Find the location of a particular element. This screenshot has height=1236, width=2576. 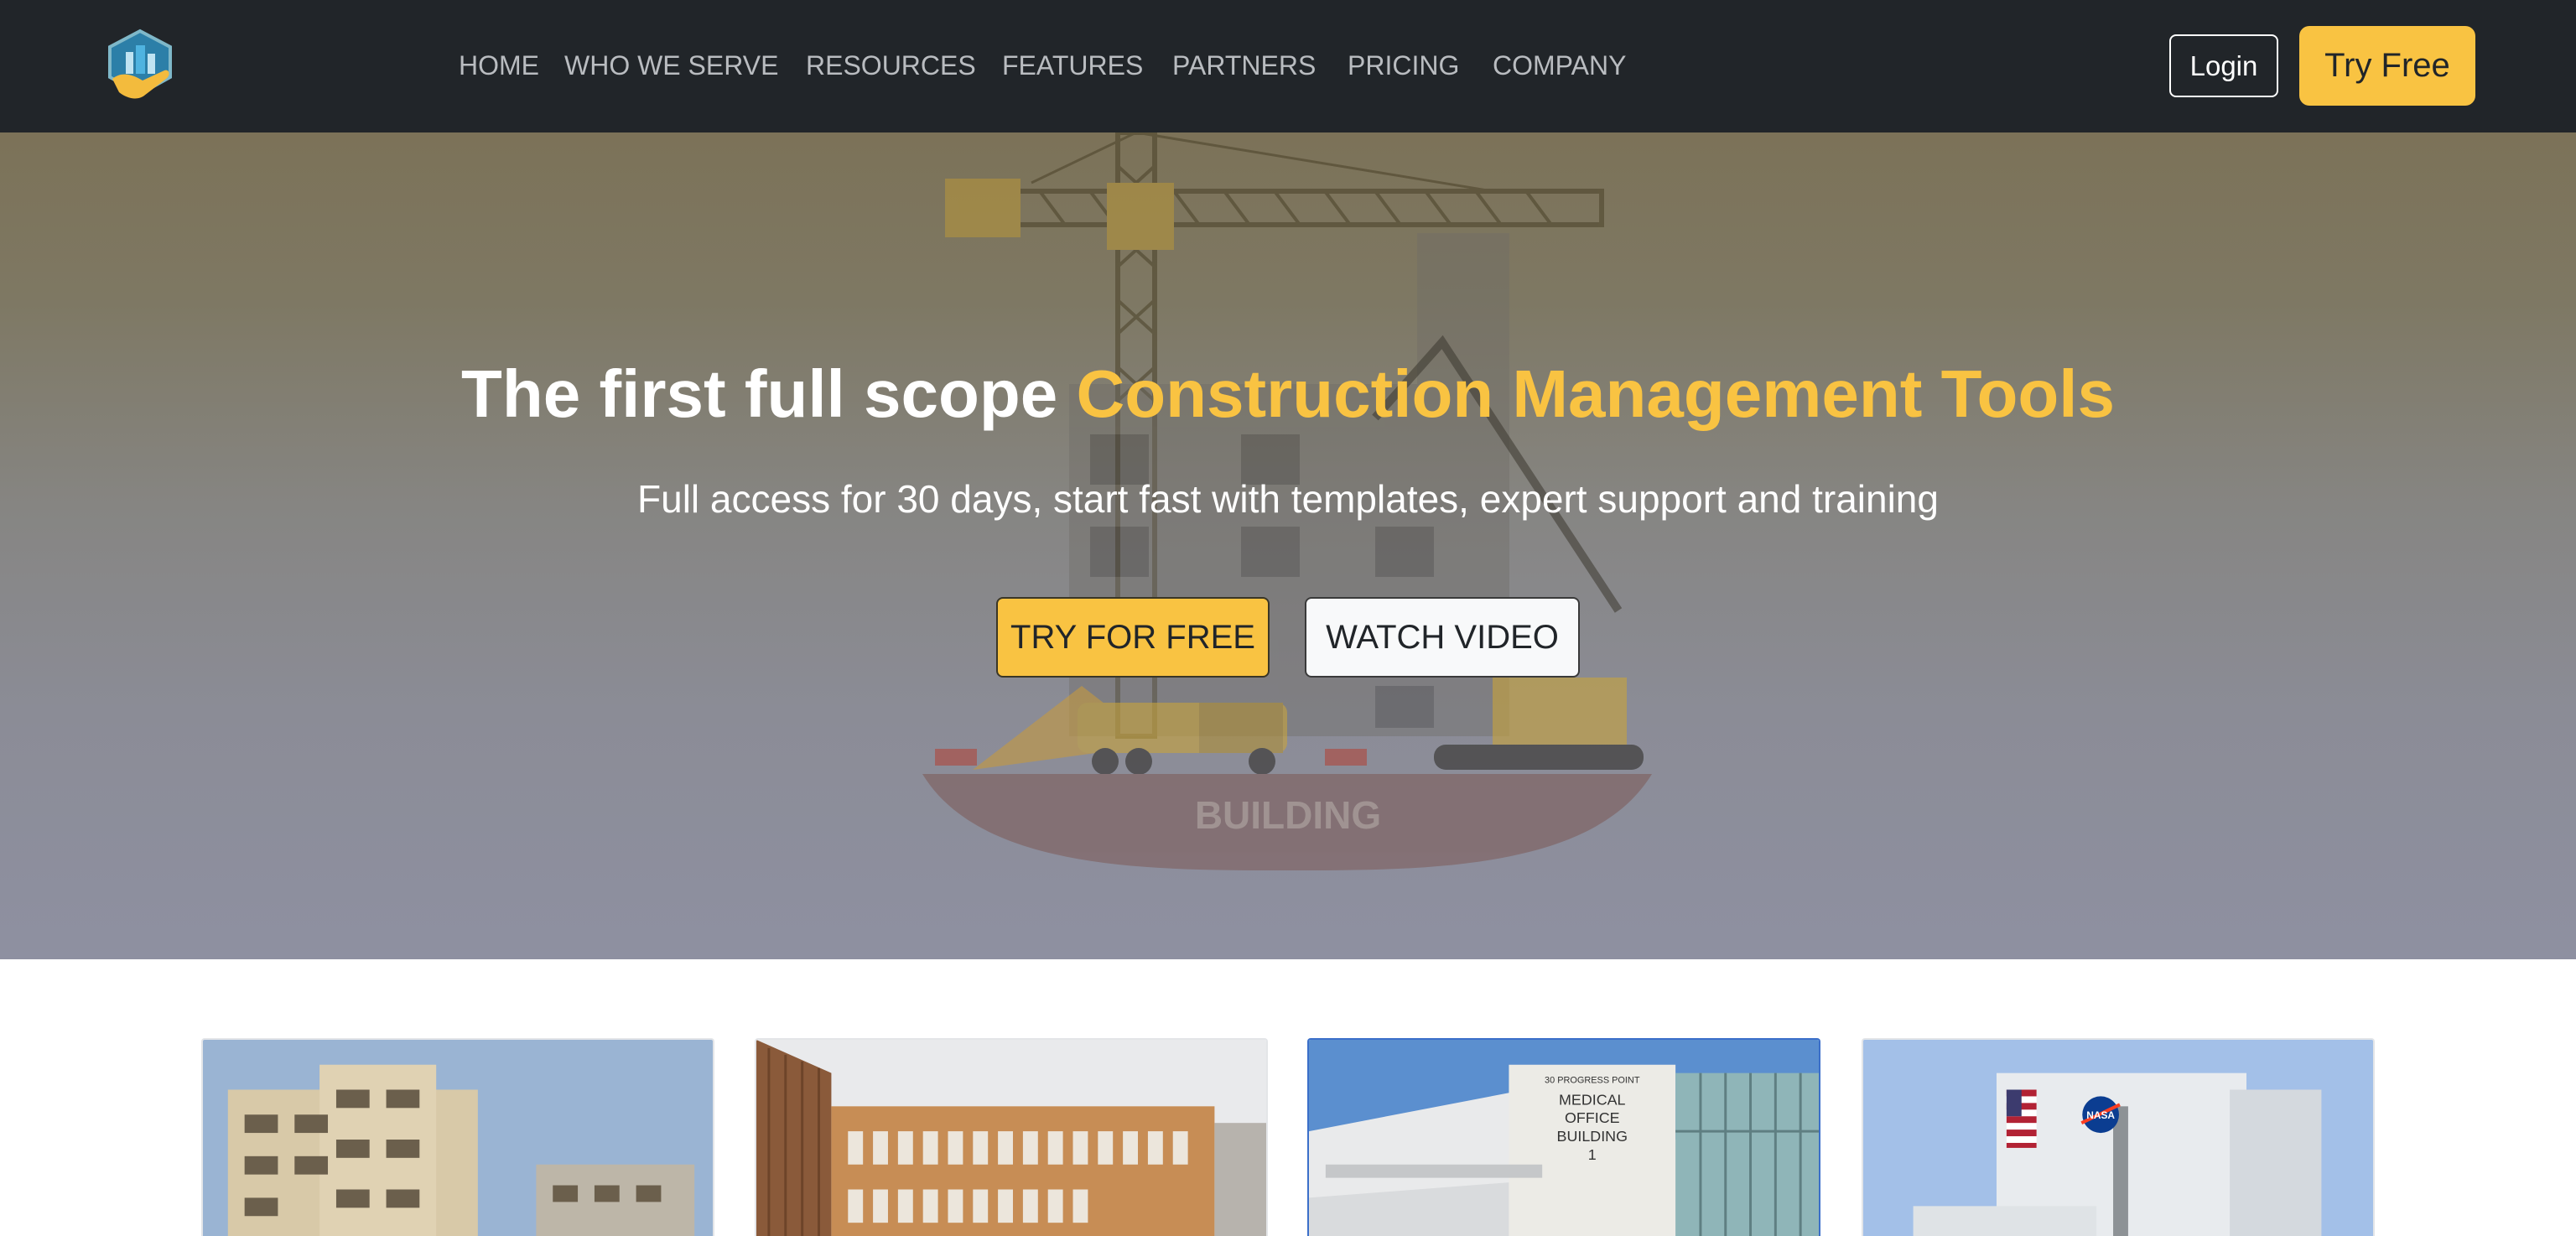

nav-pricing: PRICING is located at coordinates (1403, 65).